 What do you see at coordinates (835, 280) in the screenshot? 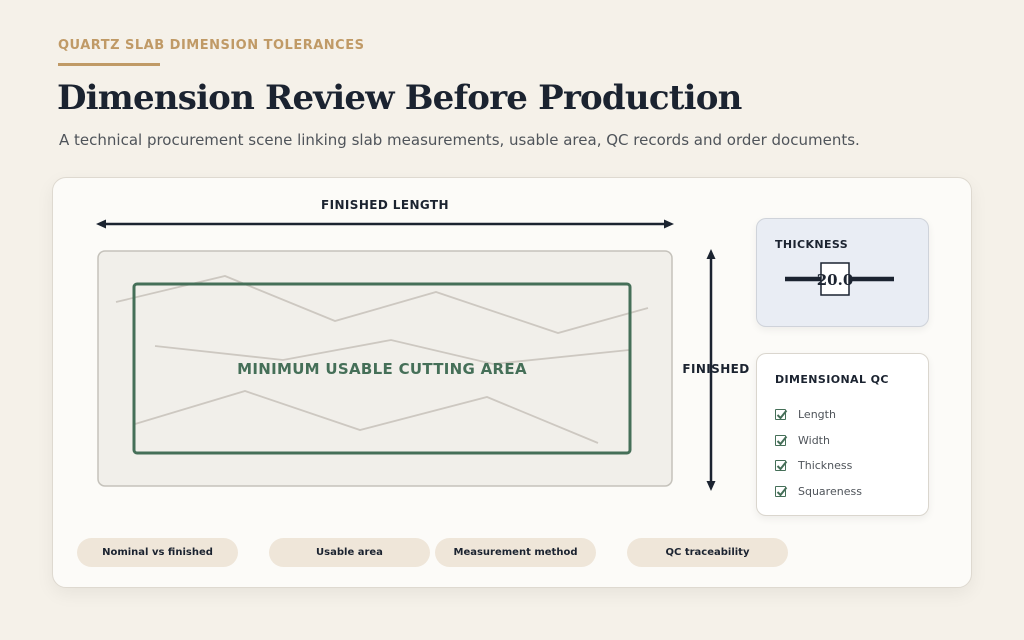
I see `thickness-value: 20.0` at bounding box center [835, 280].